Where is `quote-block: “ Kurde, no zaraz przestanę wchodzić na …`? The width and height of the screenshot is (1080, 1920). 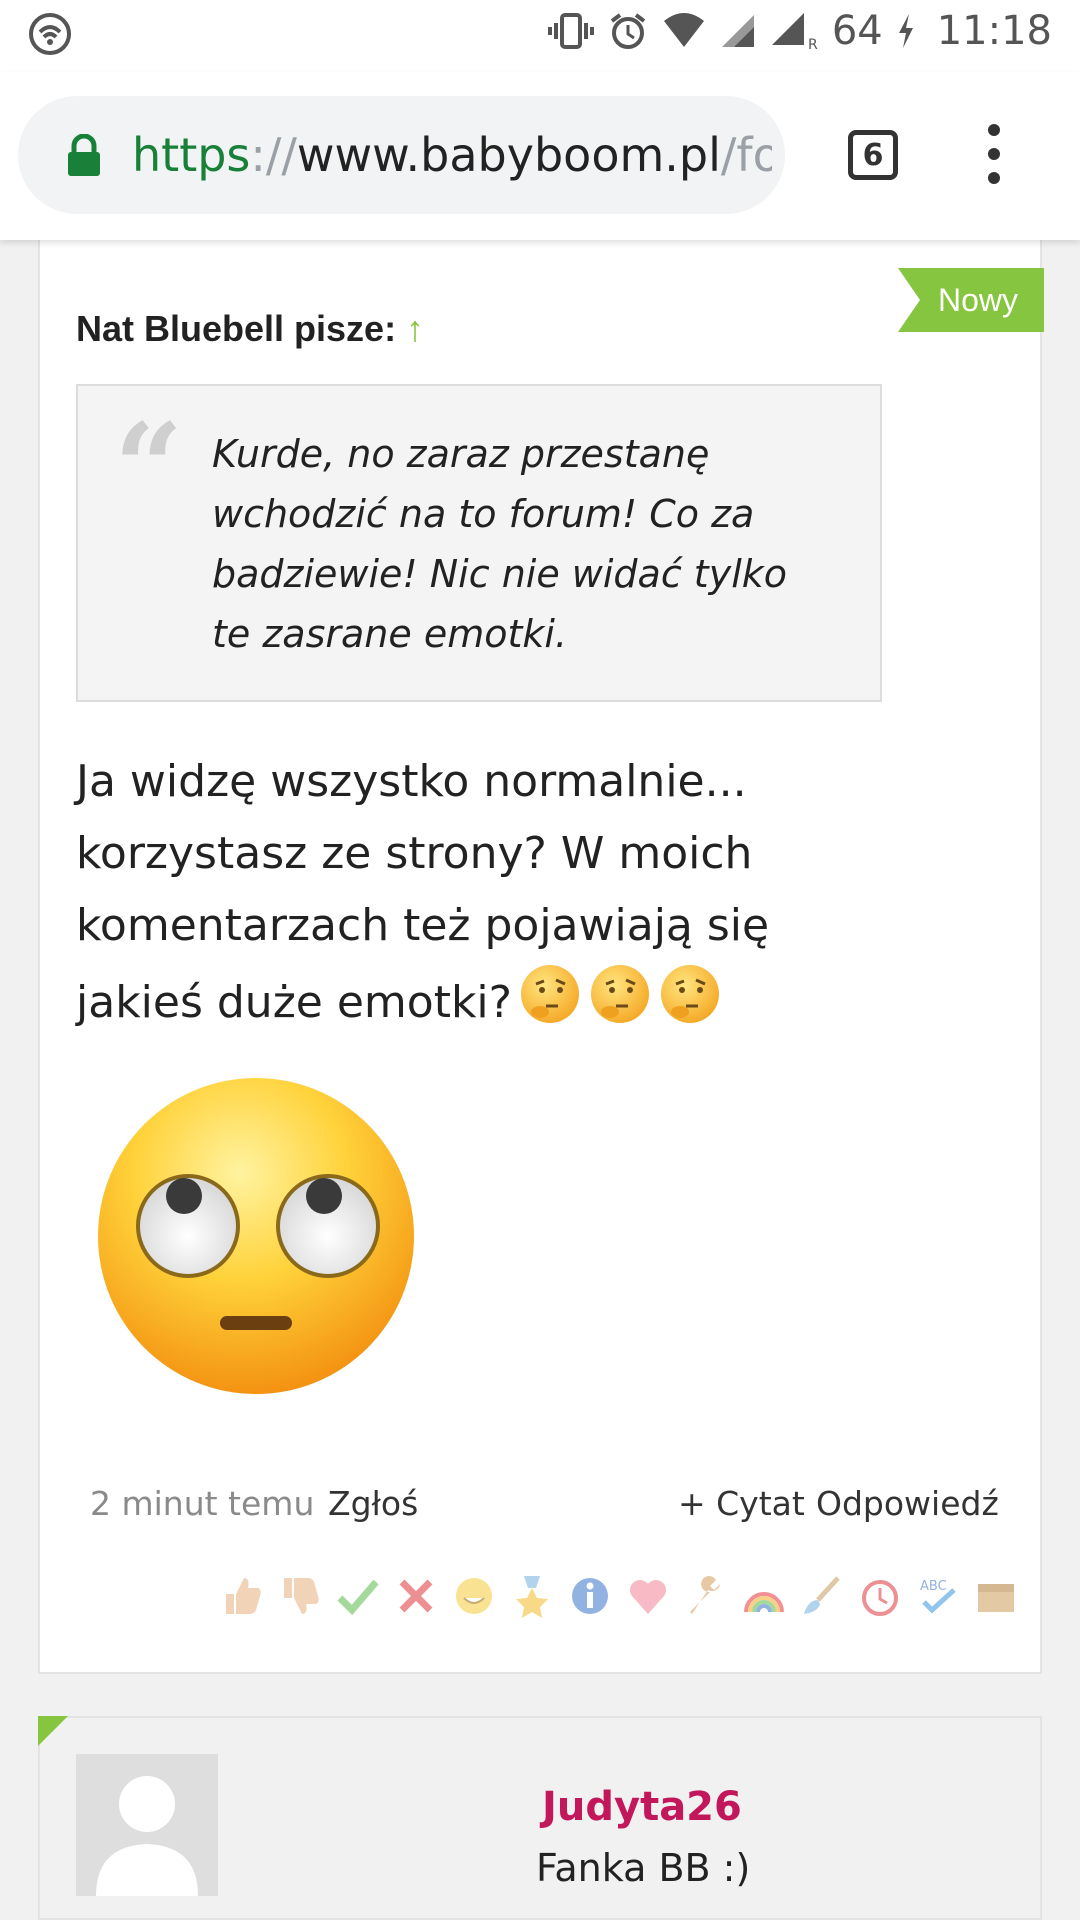 quote-block: “ Kurde, no zaraz przestanę wchodzić na … is located at coordinates (479, 543).